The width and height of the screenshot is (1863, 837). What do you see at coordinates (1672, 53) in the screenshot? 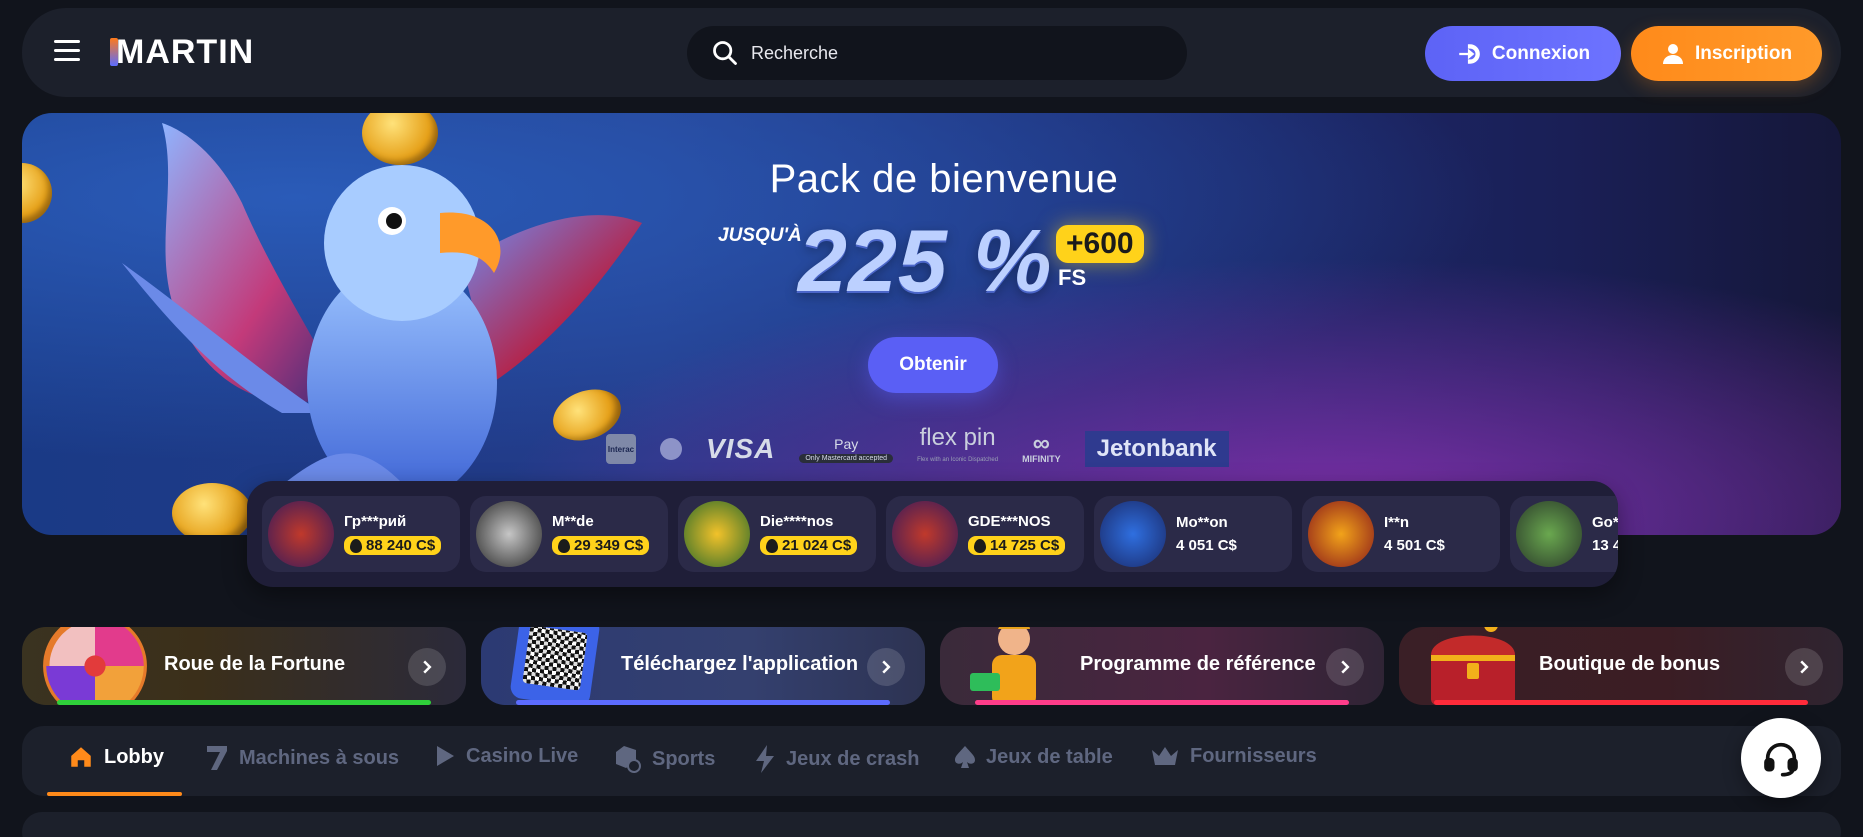
I see `user-icon` at bounding box center [1672, 53].